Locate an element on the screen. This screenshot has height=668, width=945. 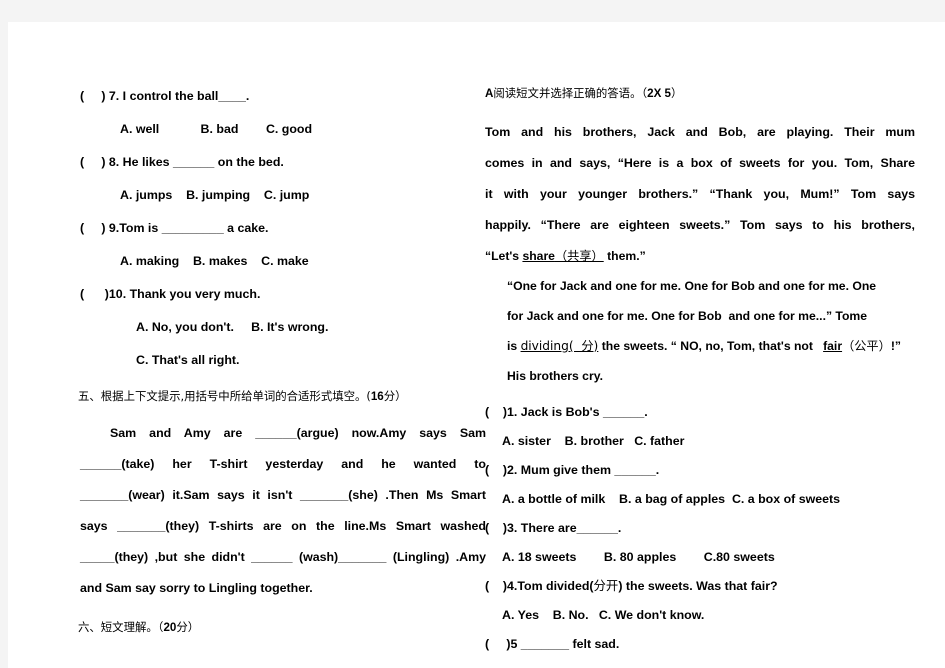
passage-share-line: “Let's share（共享） them.” is located at coordinates (700, 256).